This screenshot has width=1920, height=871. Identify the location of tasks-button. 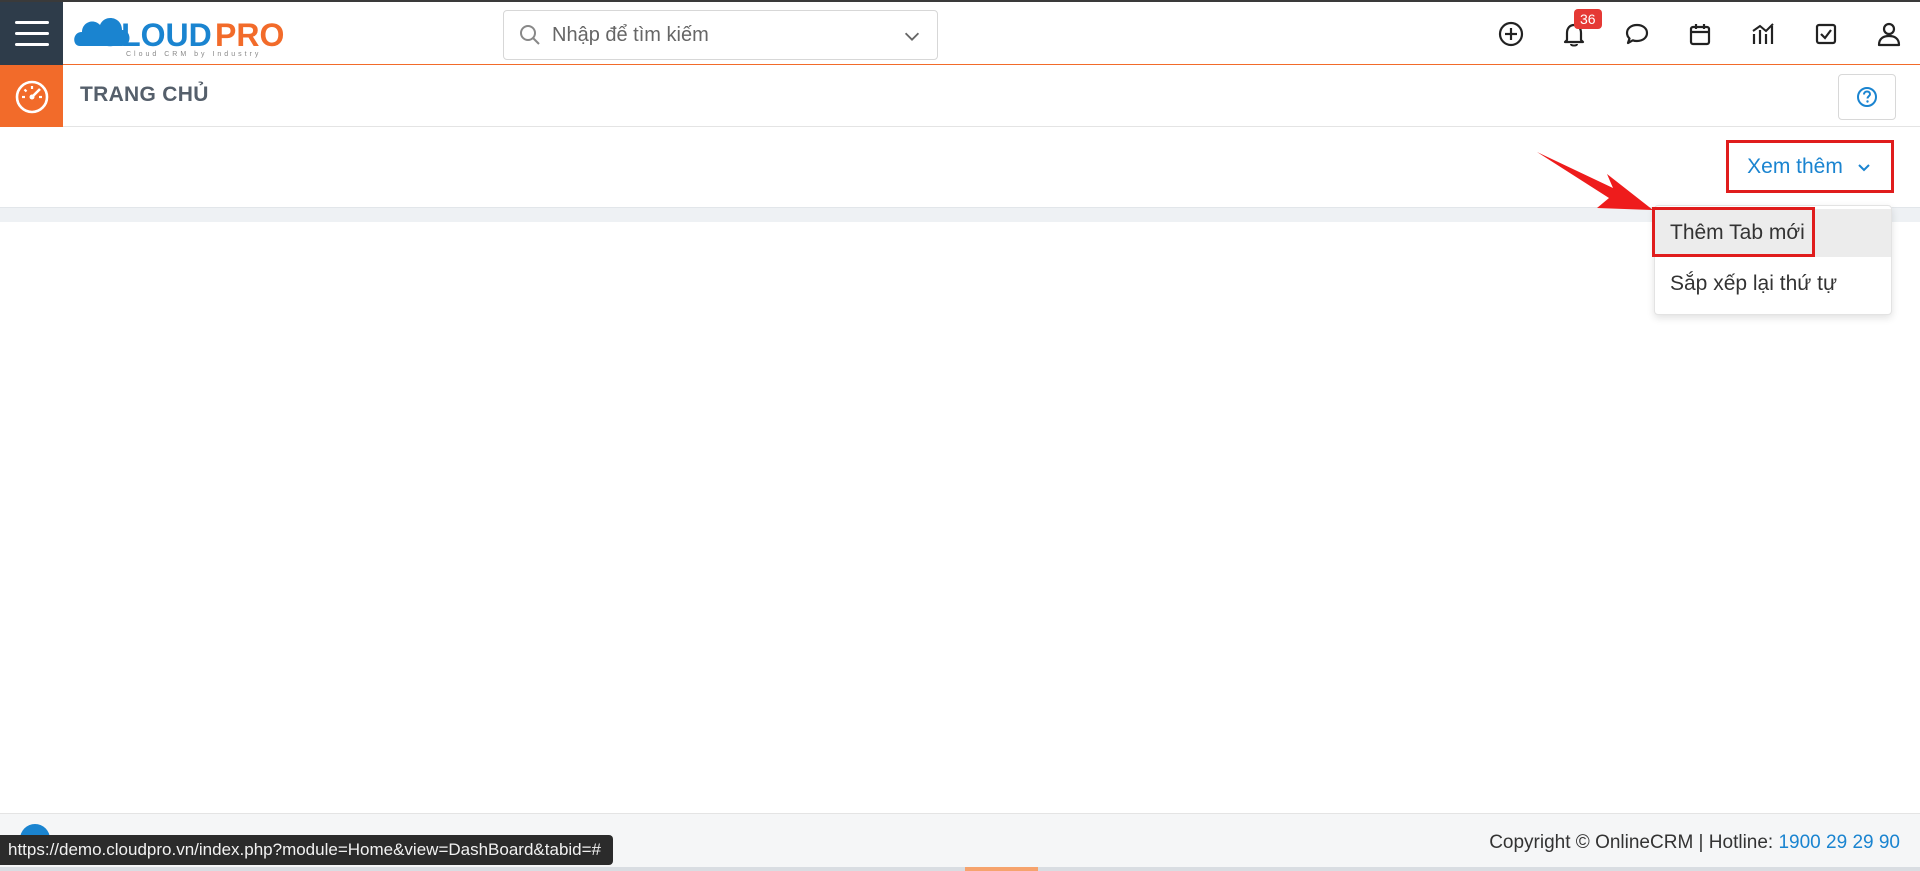
(1825, 33).